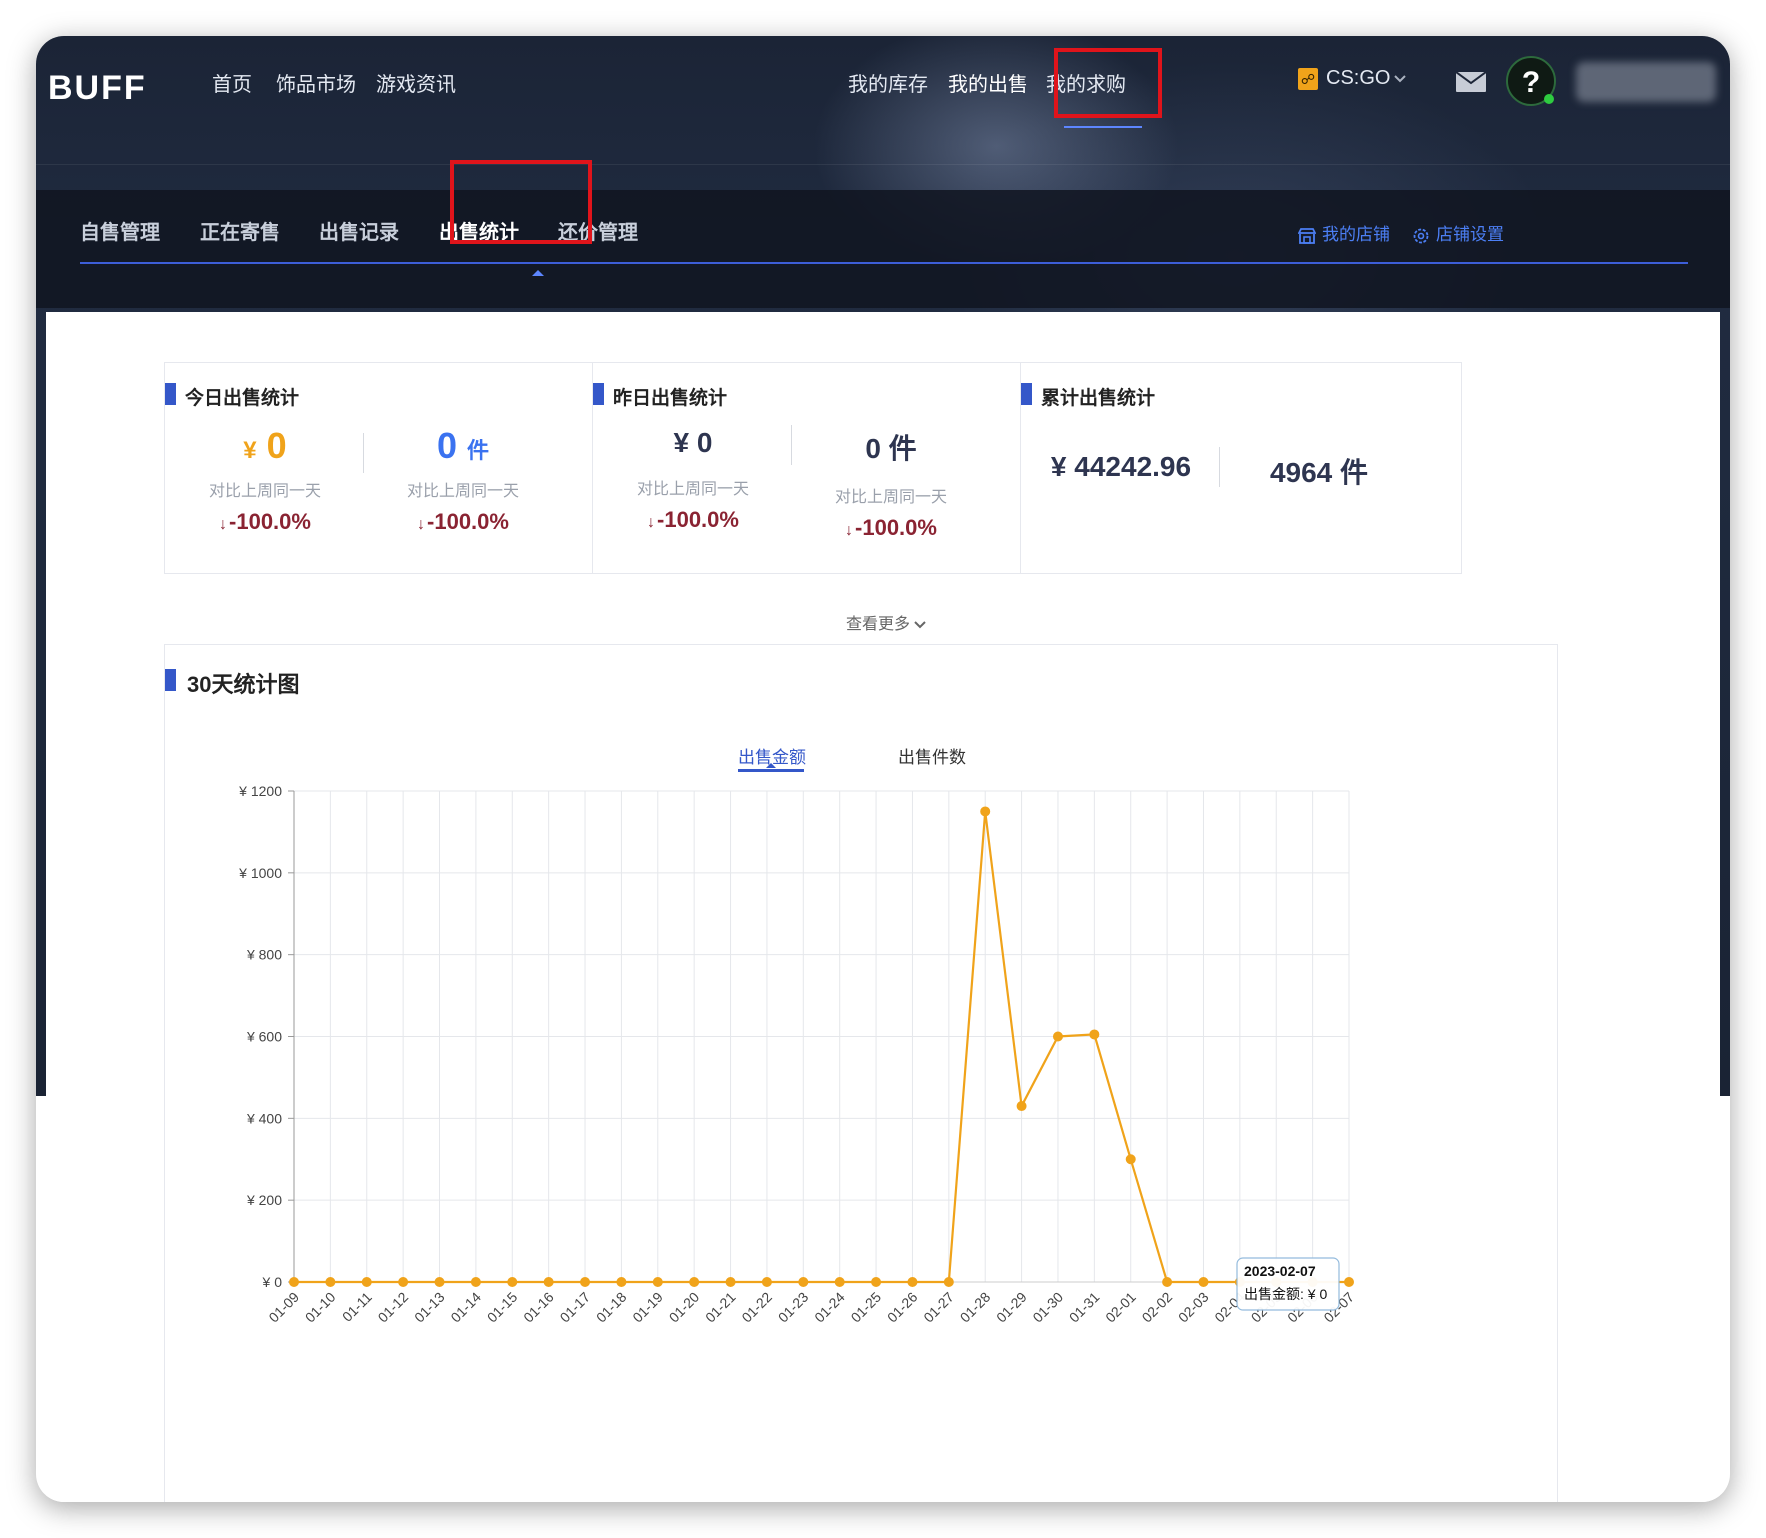 The image size is (1766, 1538). What do you see at coordinates (97, 87) in the screenshot?
I see `svg-text: BUFF` at bounding box center [97, 87].